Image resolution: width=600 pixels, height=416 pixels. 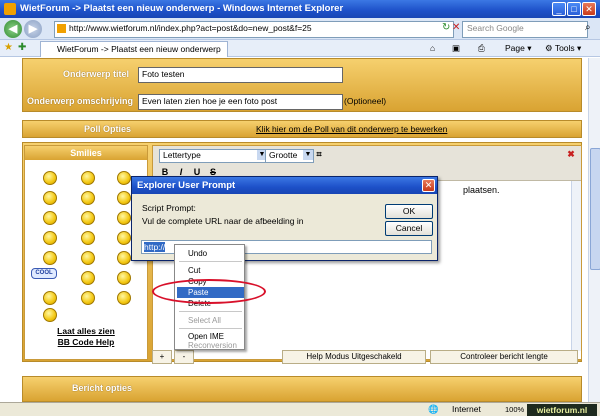 I want to click on zoom-level: 100%, so click(x=514, y=409).